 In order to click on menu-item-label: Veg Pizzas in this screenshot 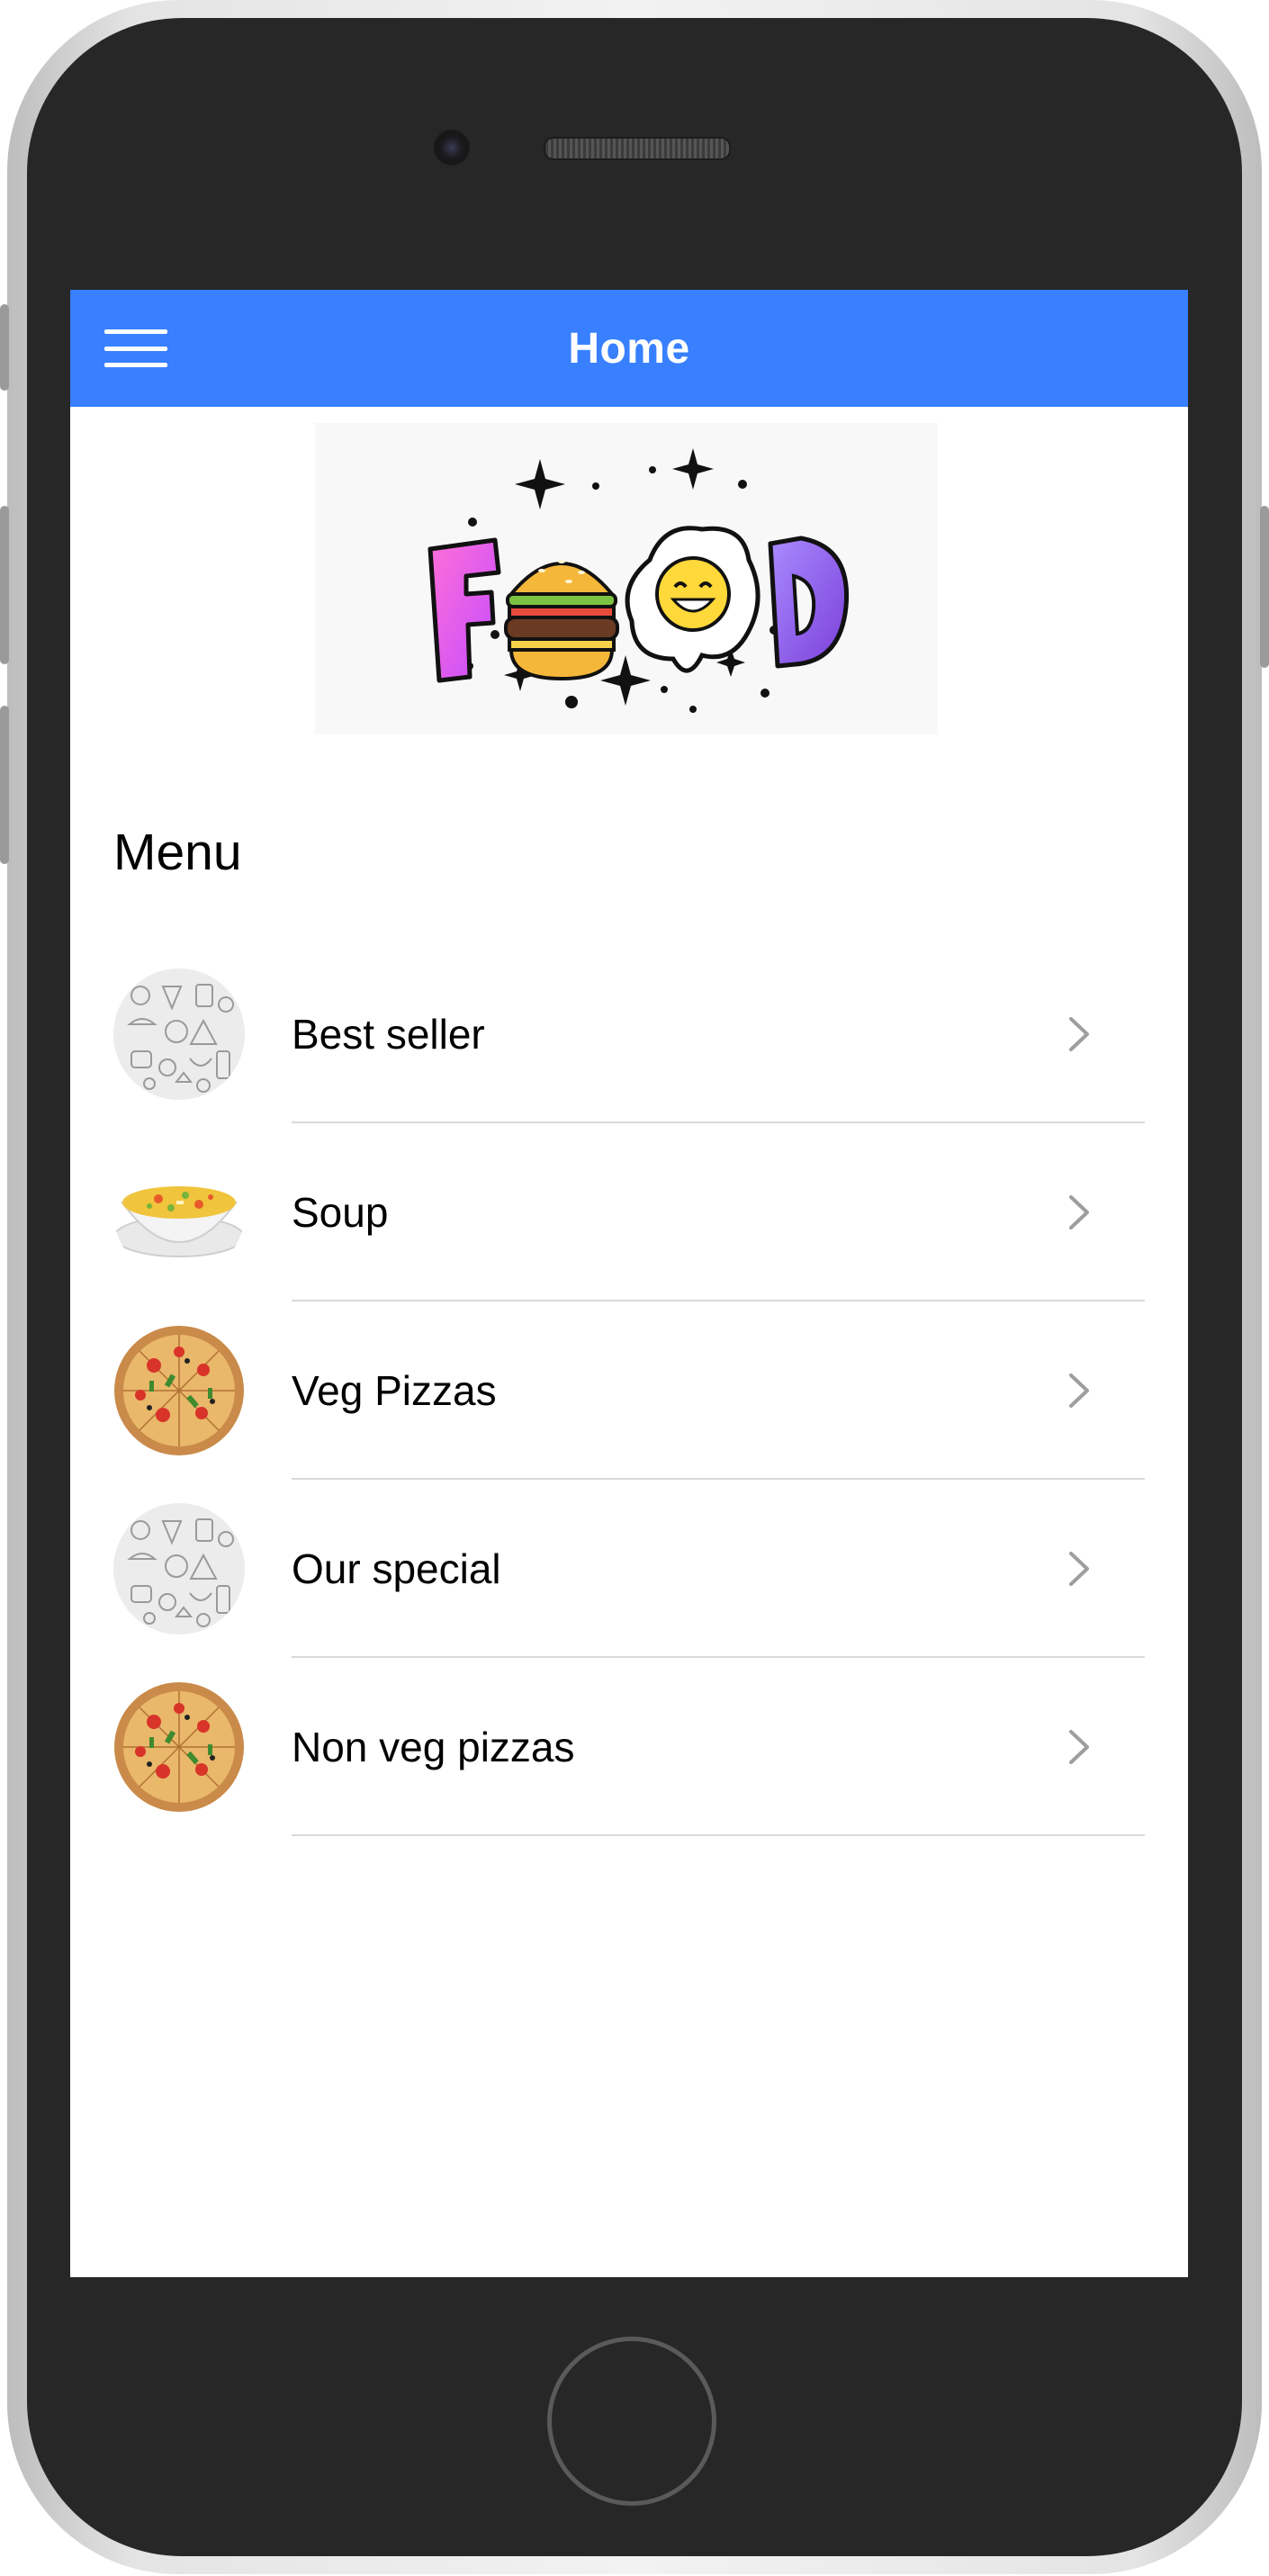, I will do `click(395, 1390)`.